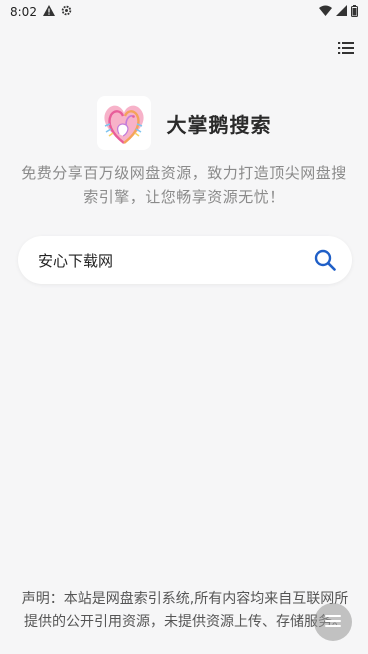 This screenshot has width=368, height=654. Describe the element at coordinates (325, 260) in the screenshot. I see `search-icon` at that location.